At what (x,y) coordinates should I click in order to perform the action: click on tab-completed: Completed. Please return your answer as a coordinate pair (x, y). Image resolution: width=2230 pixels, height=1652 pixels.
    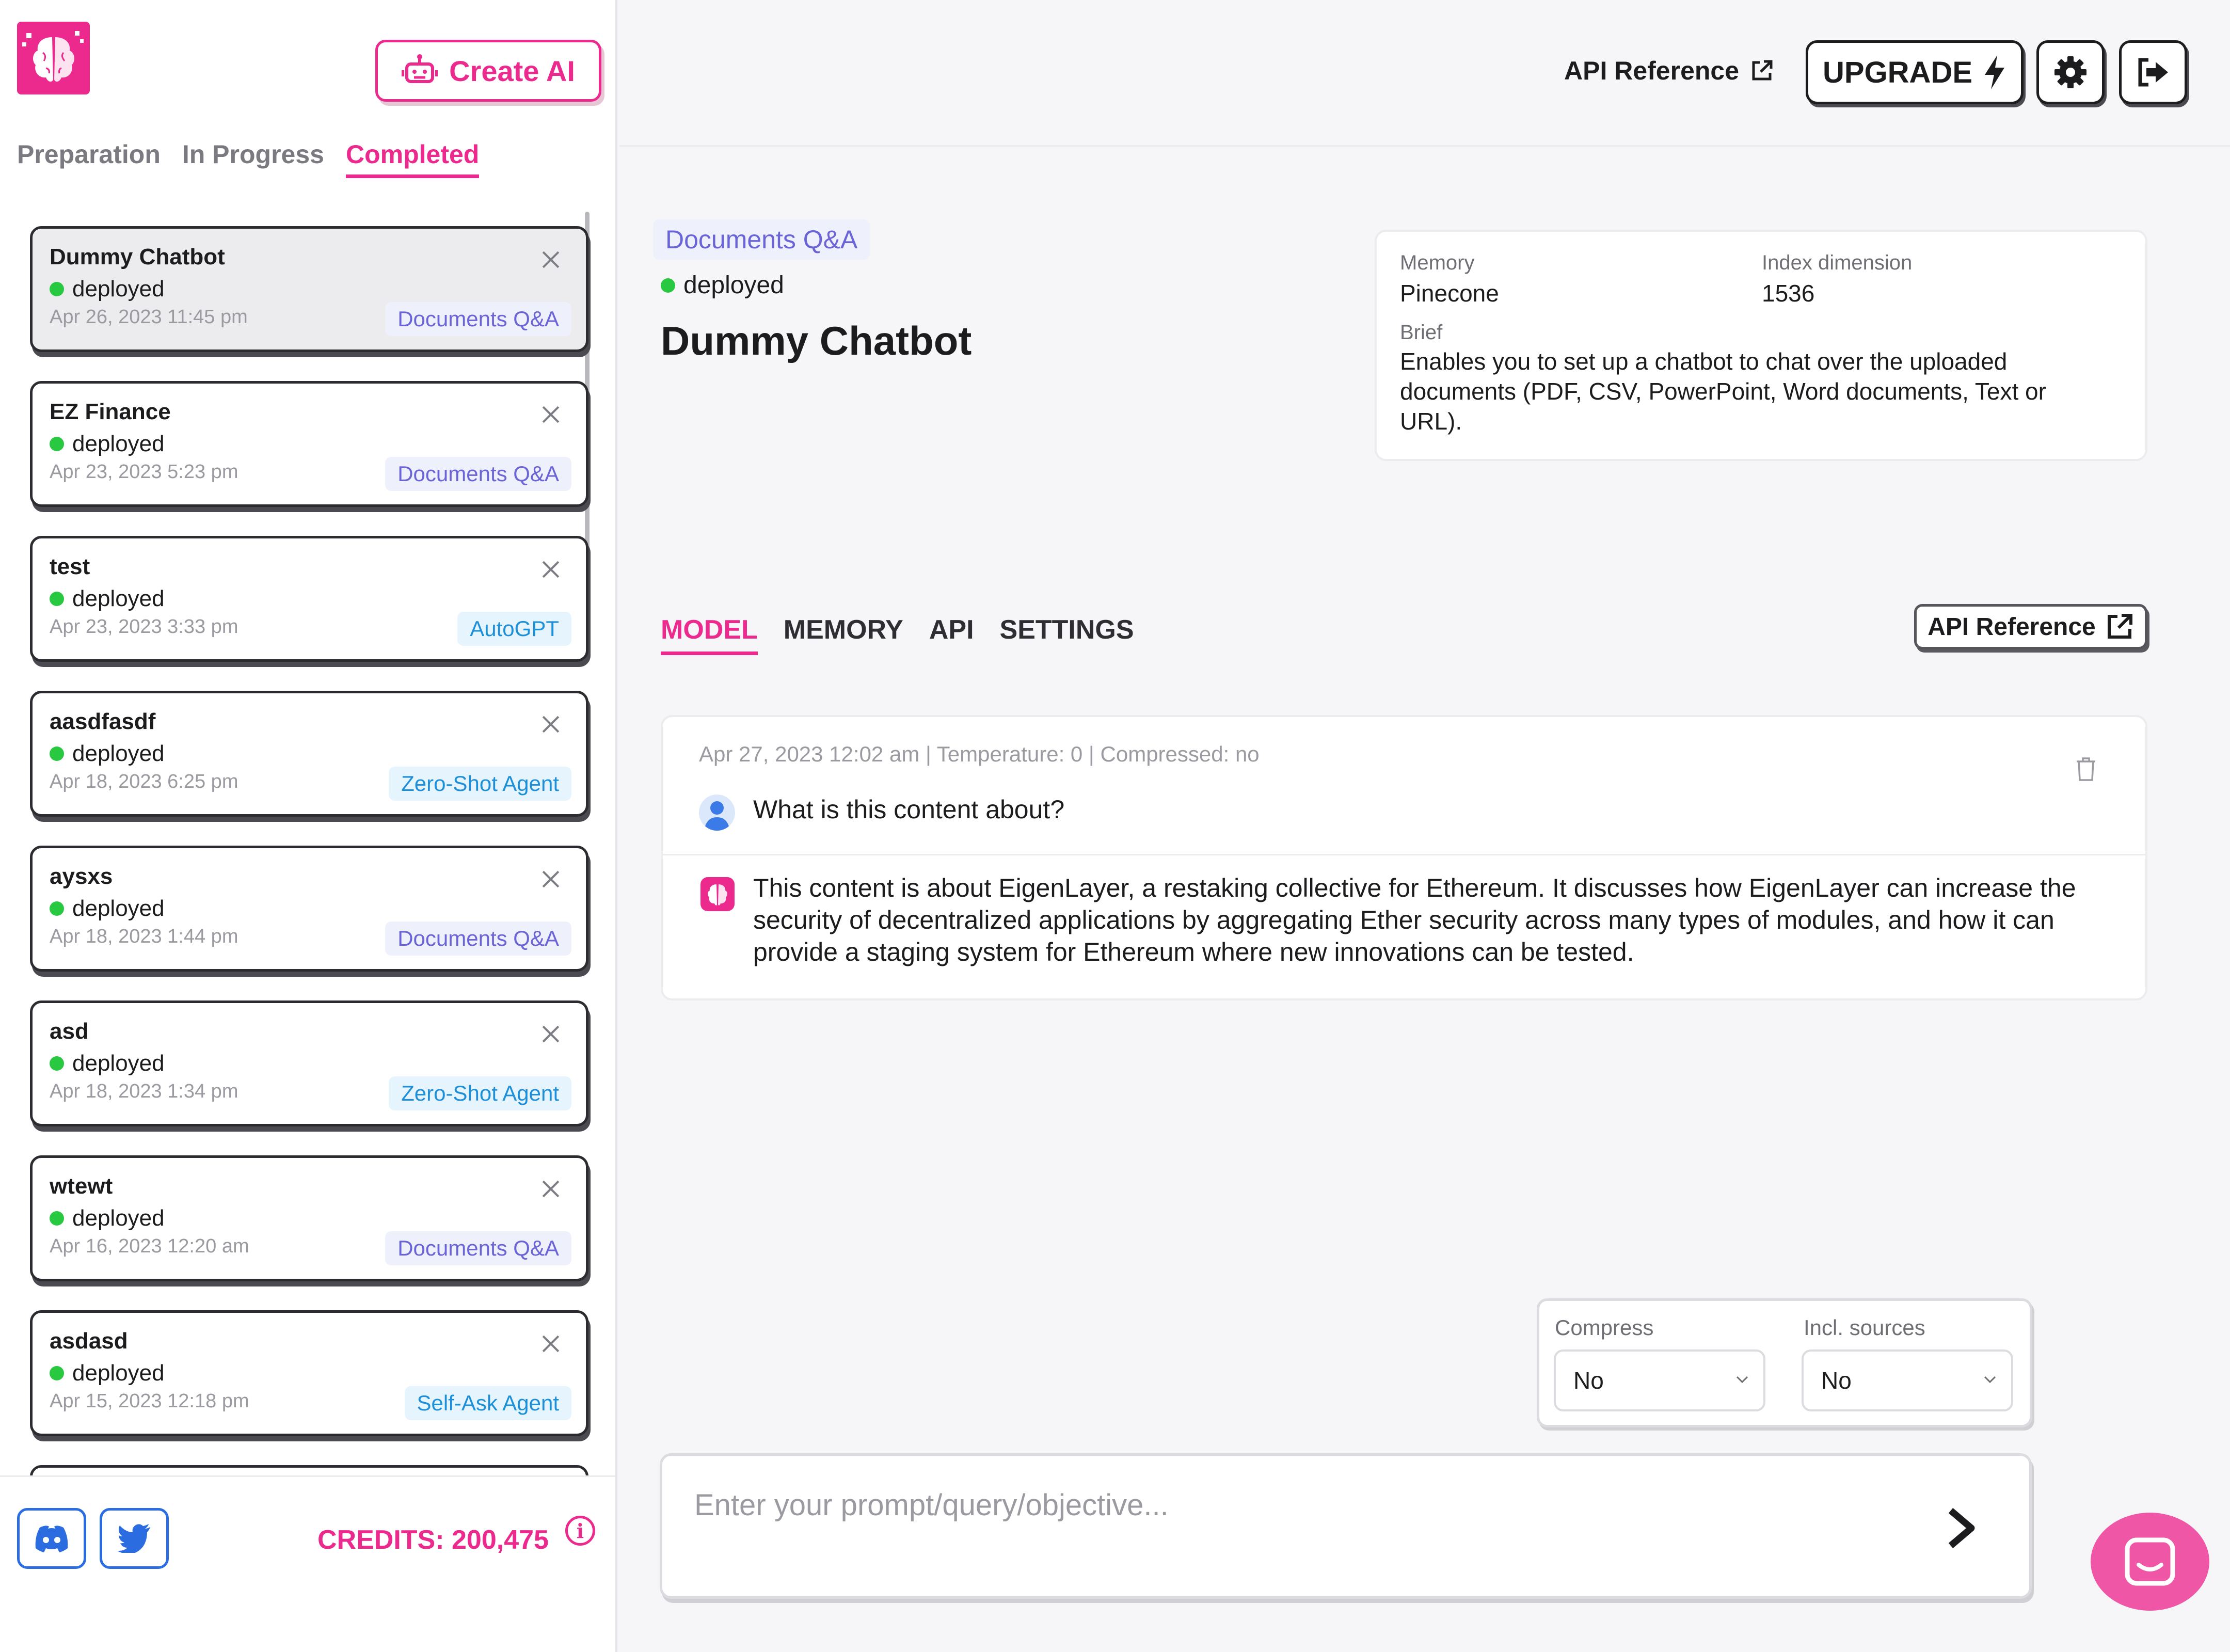
    Looking at the image, I should click on (413, 158).